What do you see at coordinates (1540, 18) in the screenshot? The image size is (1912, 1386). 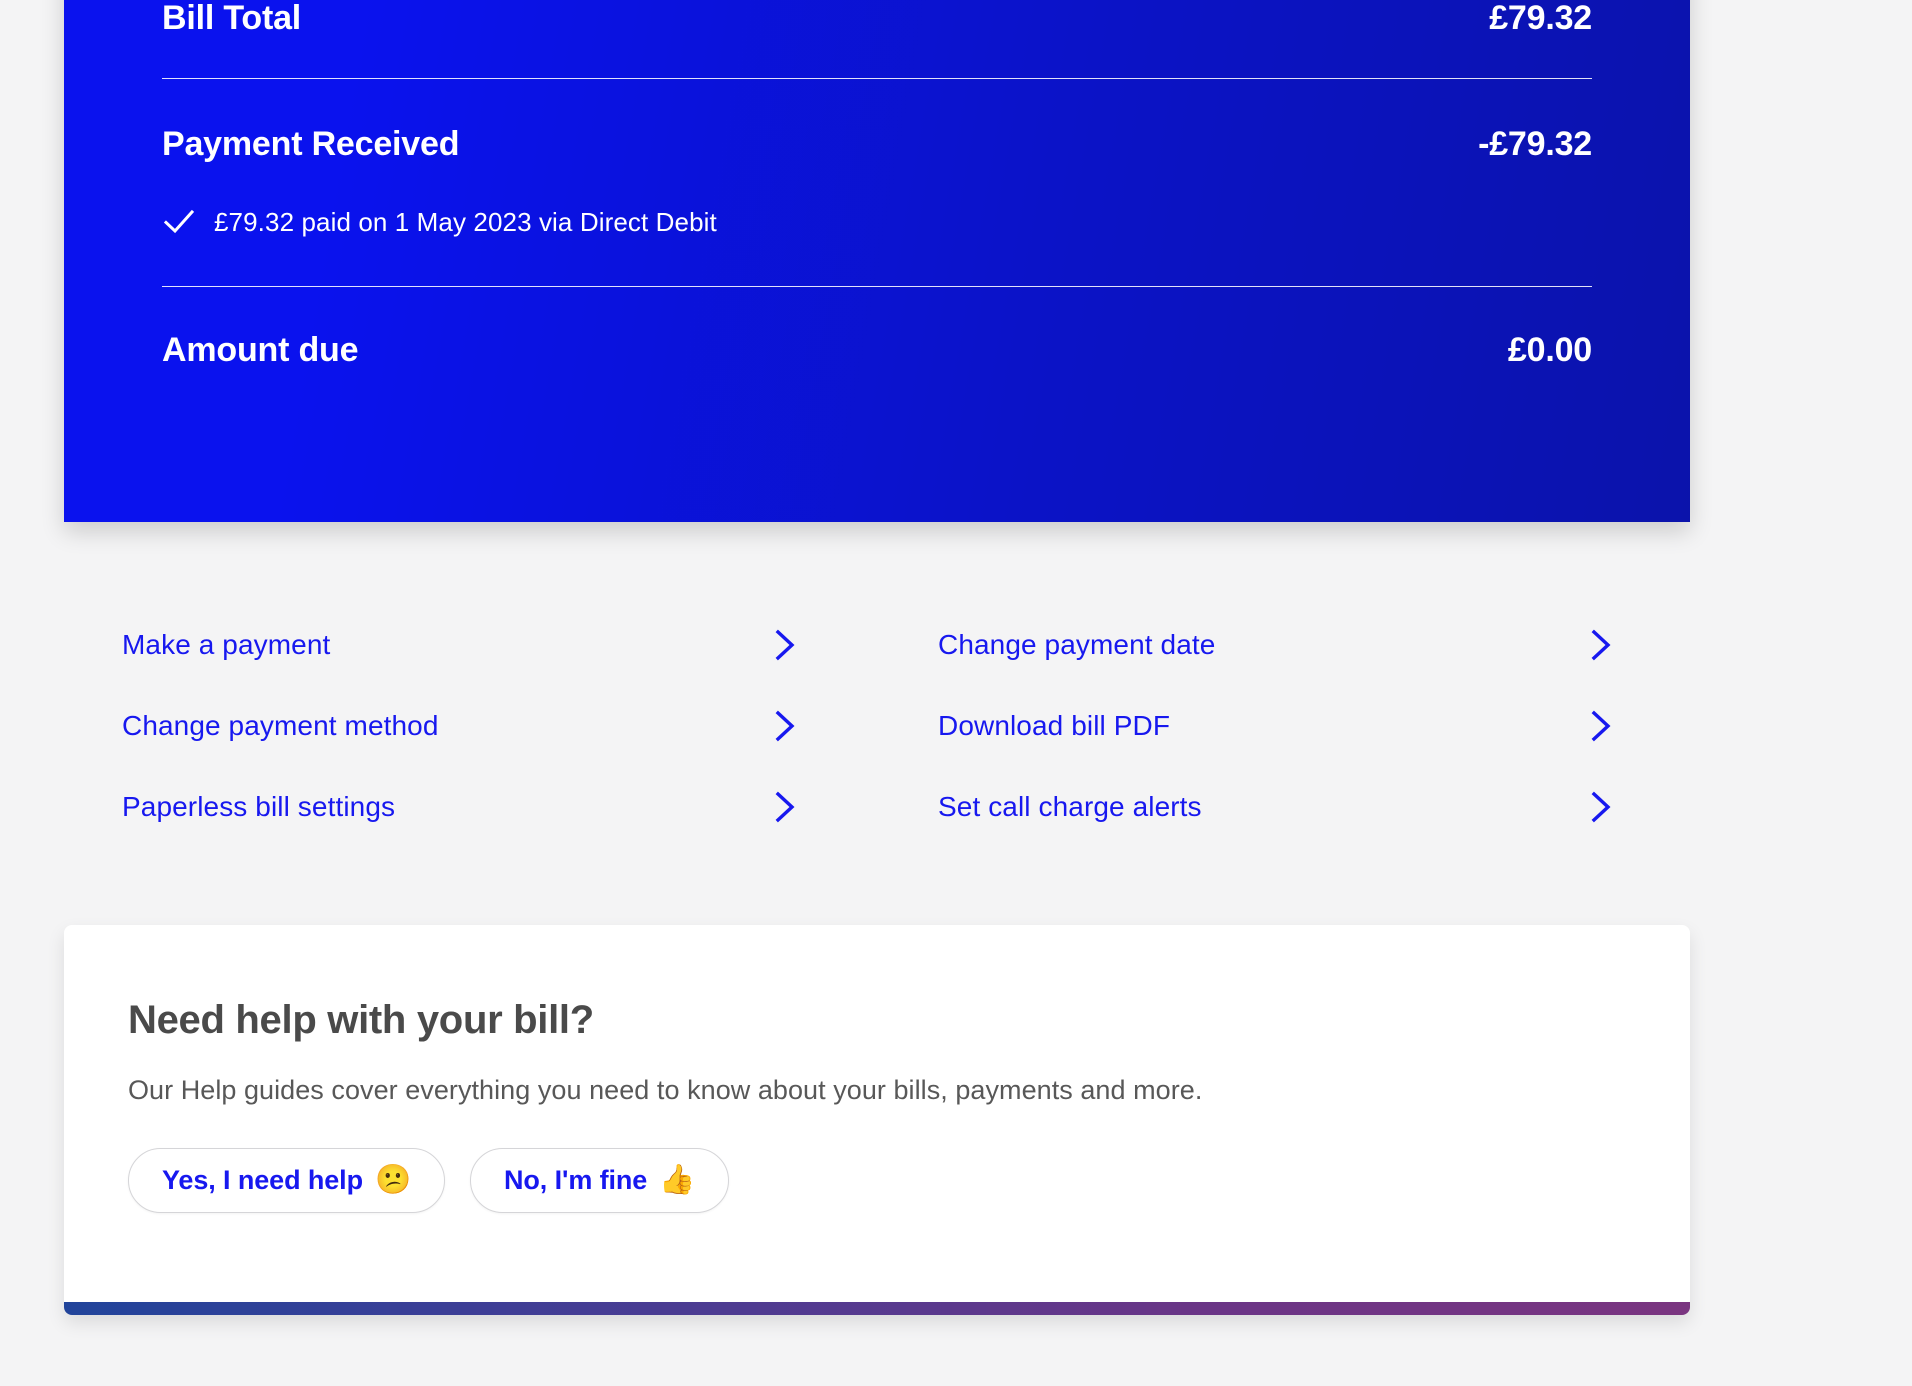 I see `bill-total-amount: £79.32` at bounding box center [1540, 18].